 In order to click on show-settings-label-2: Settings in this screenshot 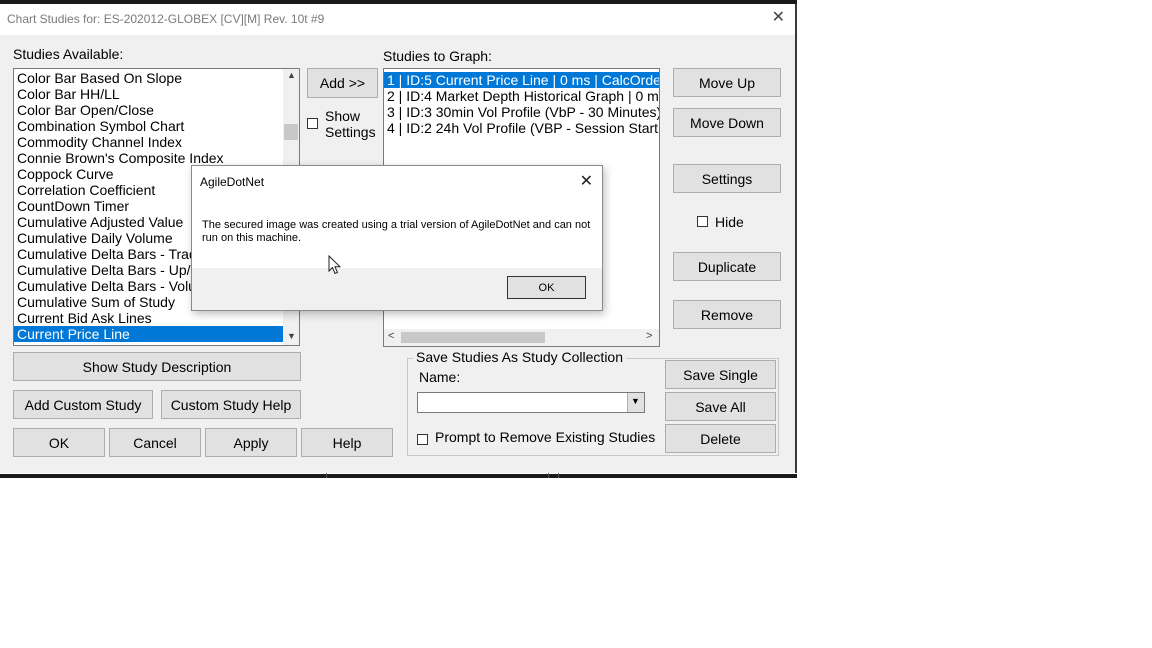, I will do `click(350, 132)`.